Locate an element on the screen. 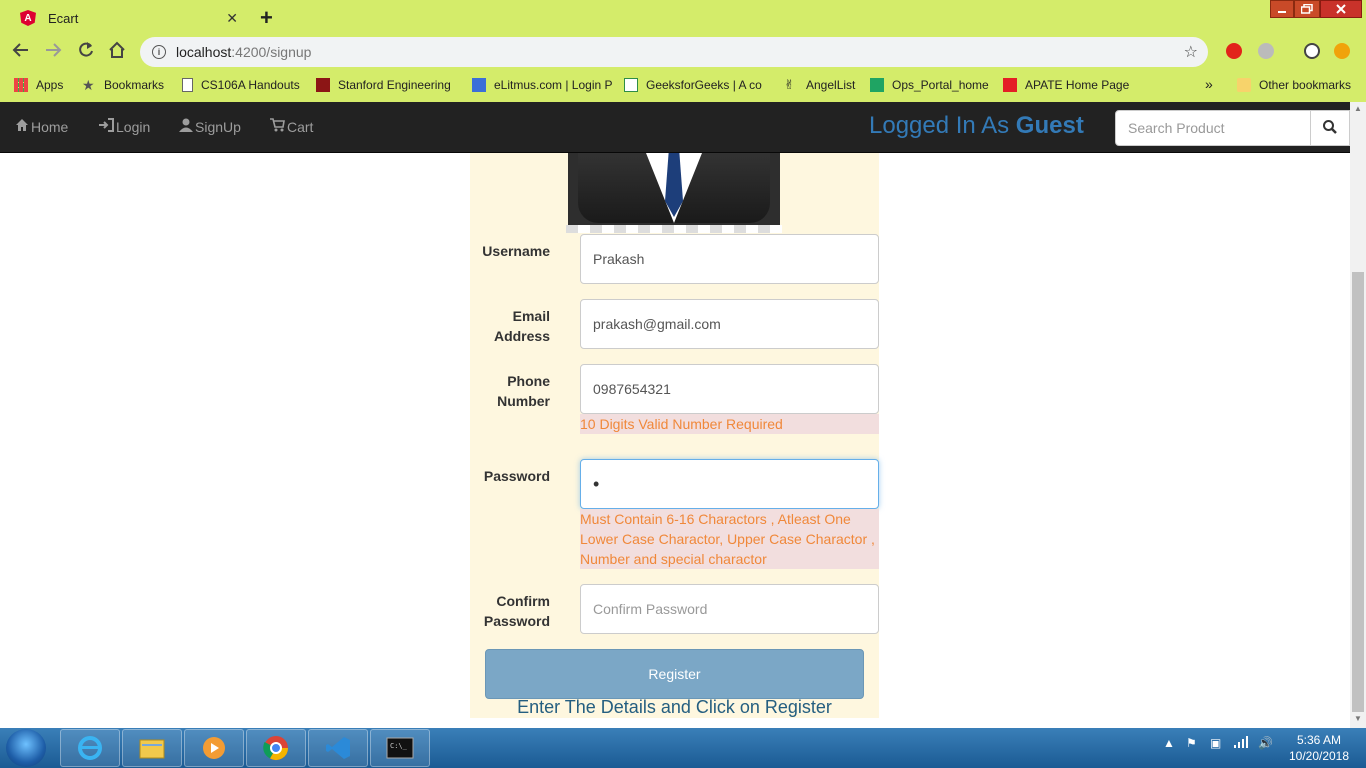  username-label: Username is located at coordinates (516, 251).